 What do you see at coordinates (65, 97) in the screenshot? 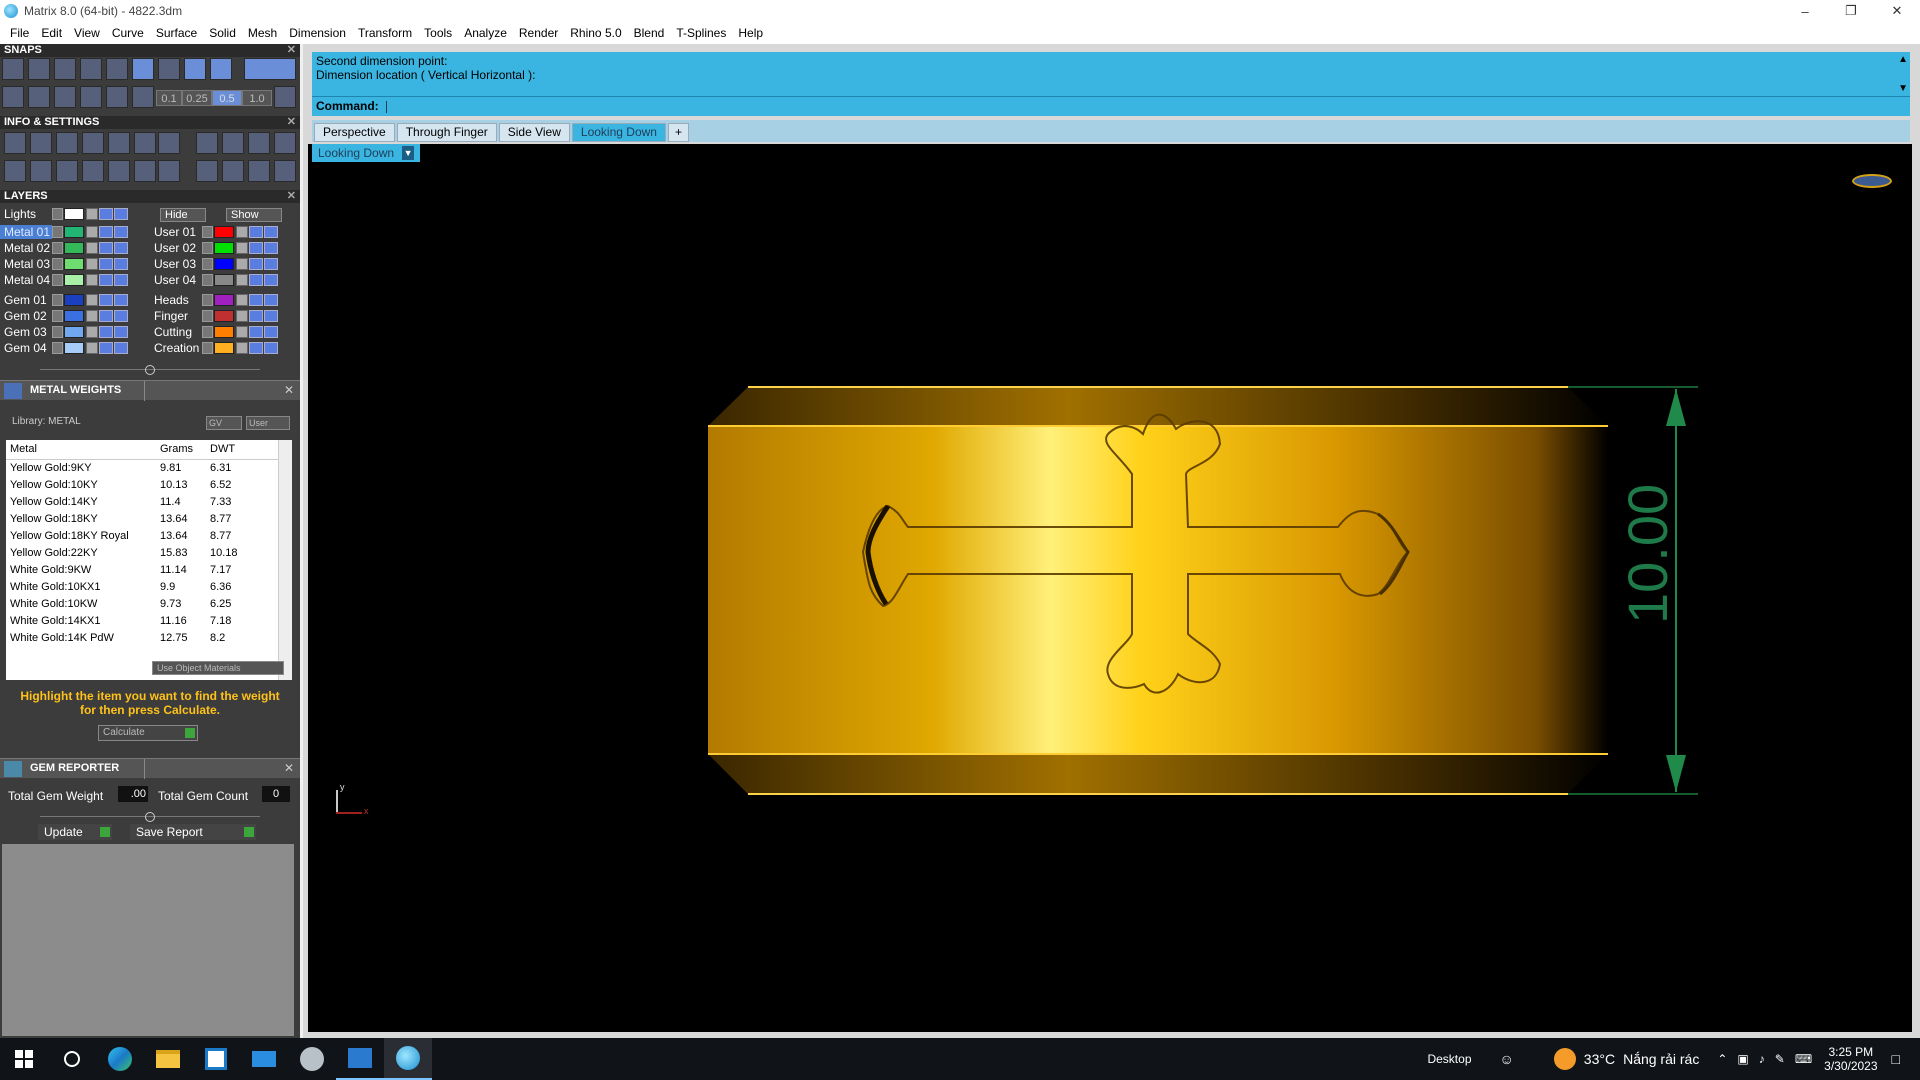
I see `project-icon` at bounding box center [65, 97].